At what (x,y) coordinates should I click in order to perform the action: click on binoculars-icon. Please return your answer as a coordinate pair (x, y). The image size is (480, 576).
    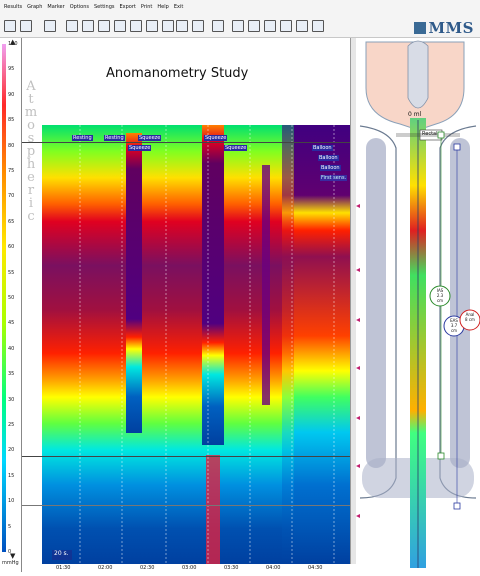
    Looking at the image, I should click on (168, 26).